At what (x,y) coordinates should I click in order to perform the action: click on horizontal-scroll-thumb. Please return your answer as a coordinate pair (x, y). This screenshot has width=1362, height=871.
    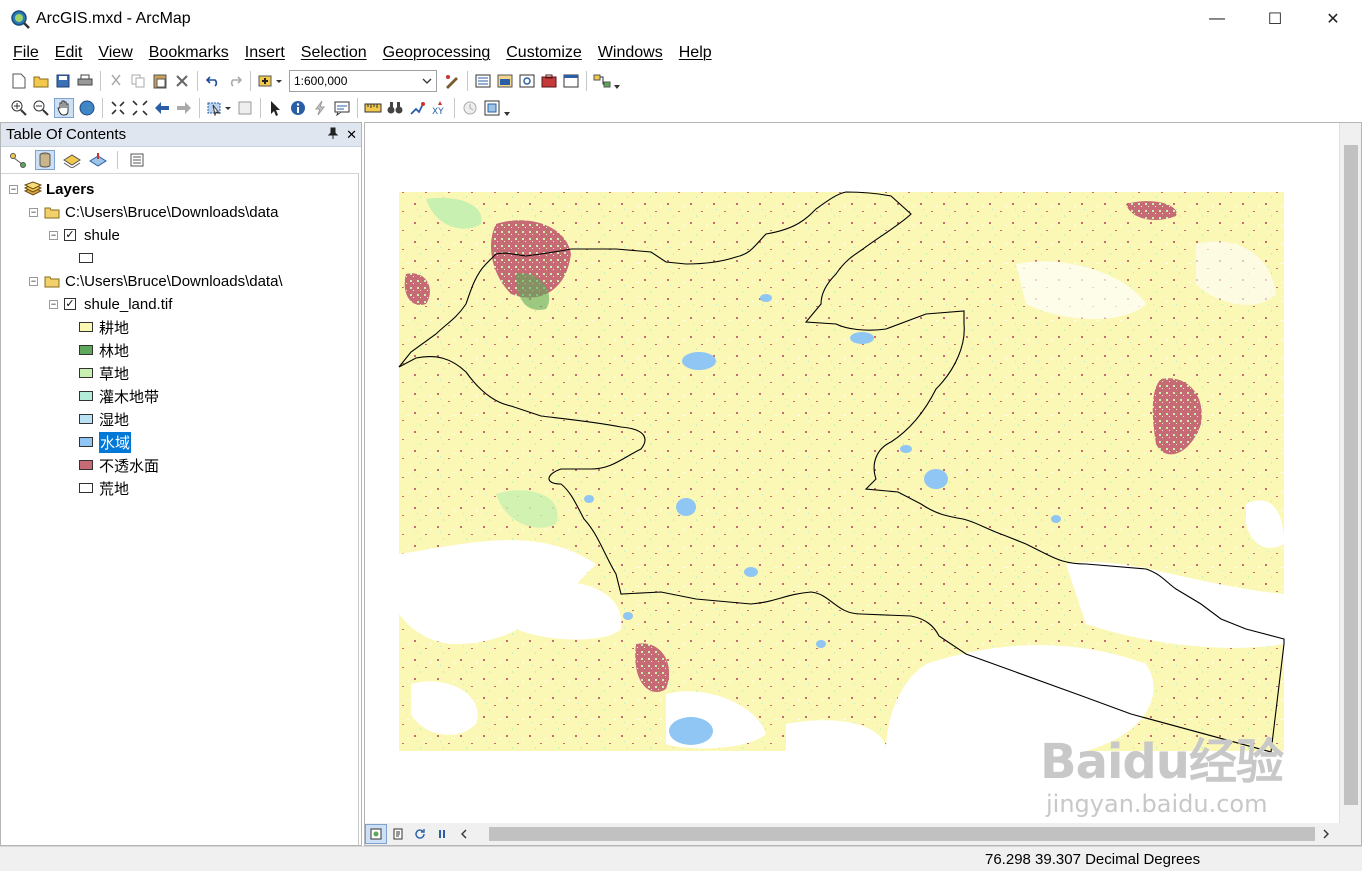
    Looking at the image, I should click on (902, 834).